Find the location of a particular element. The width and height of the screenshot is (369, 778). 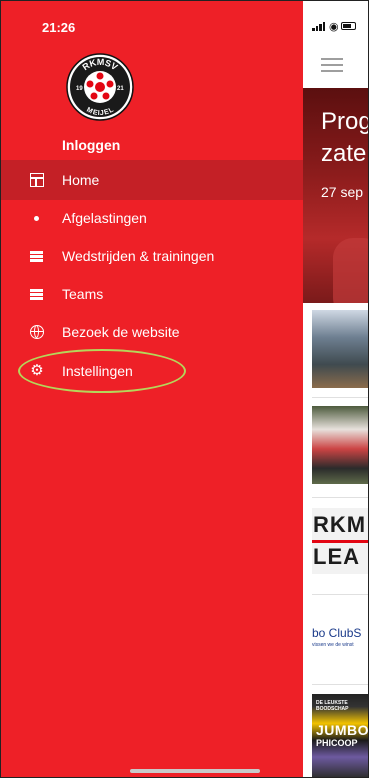

app-bar: ◉ is located at coordinates (336, 44).